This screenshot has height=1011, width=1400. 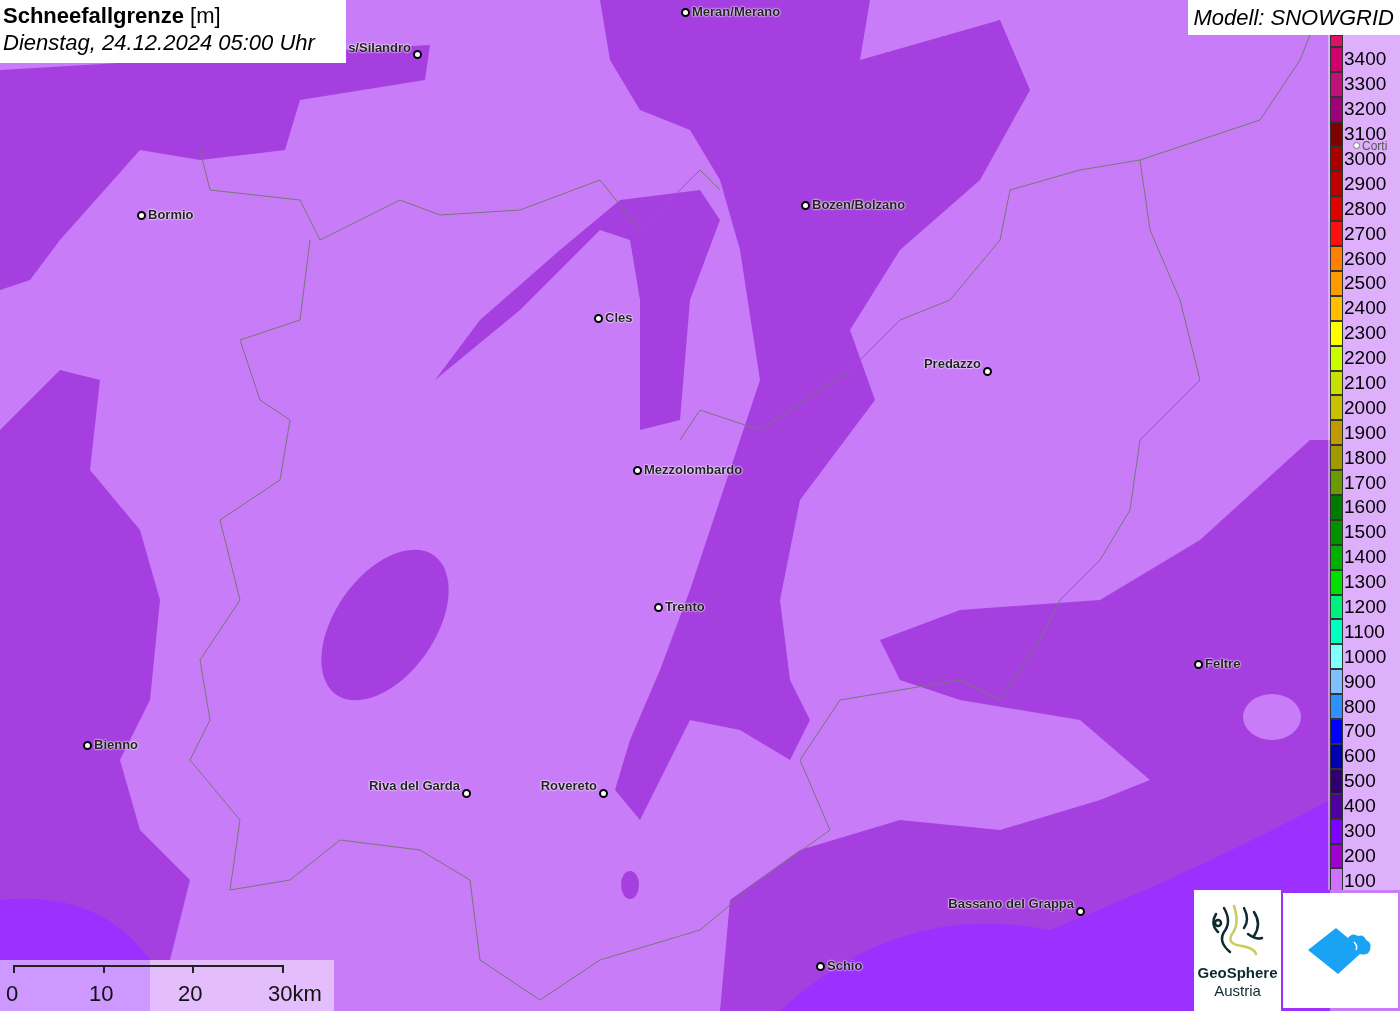 What do you see at coordinates (1365, 432) in the screenshot?
I see `legend-label: 1900` at bounding box center [1365, 432].